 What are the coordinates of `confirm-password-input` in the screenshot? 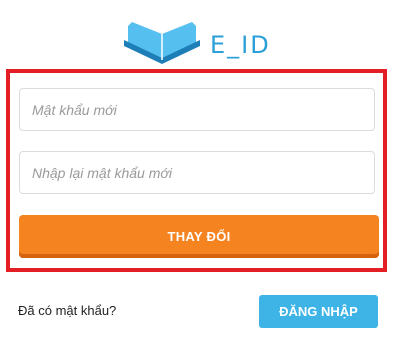 It's located at (197, 172).